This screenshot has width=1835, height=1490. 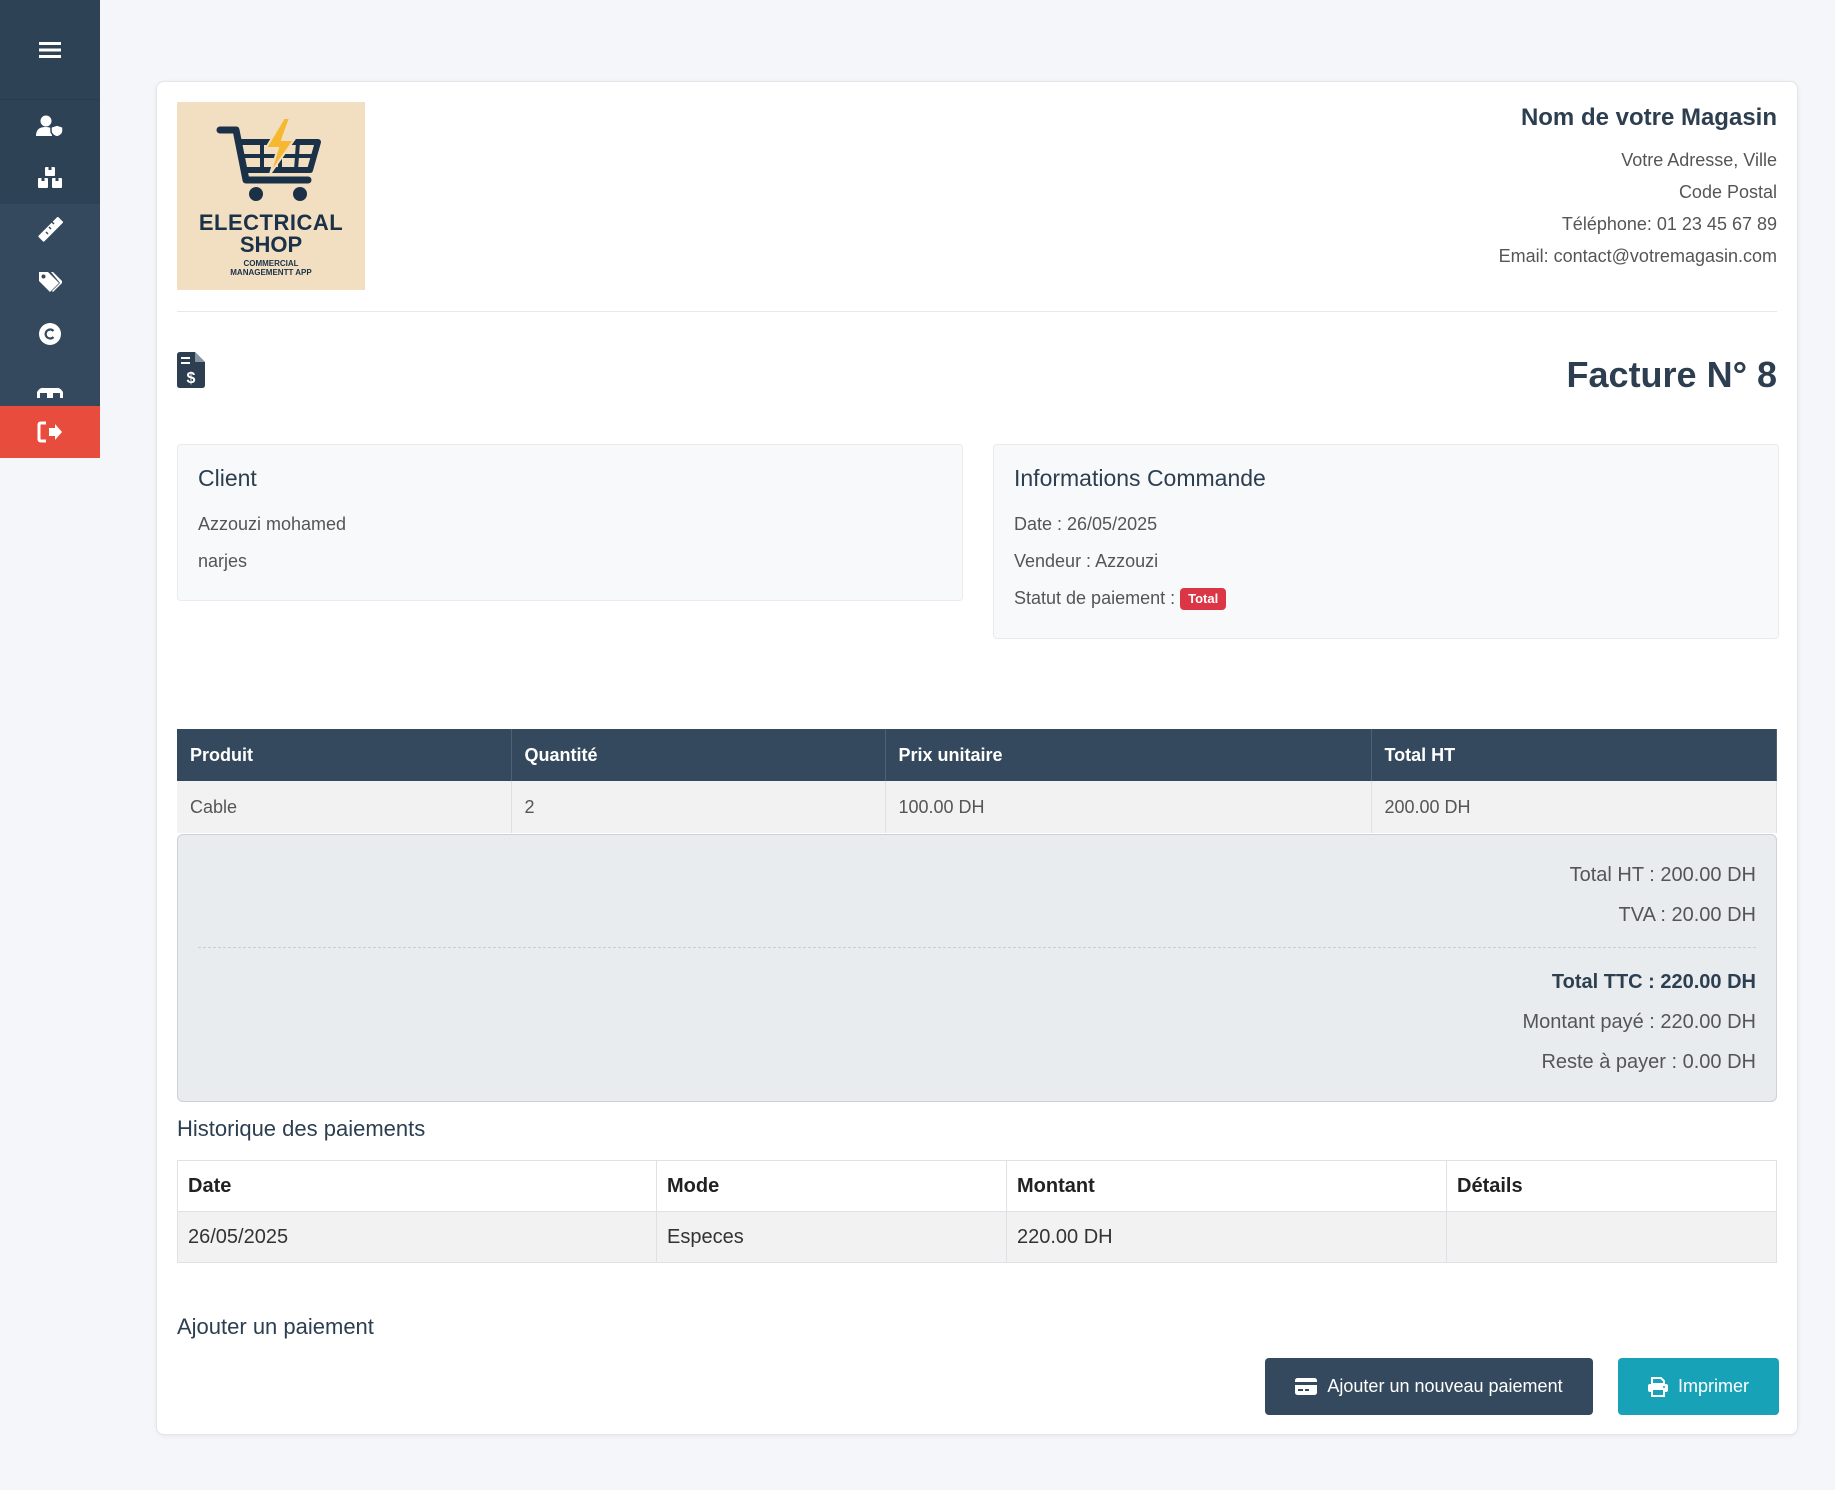 What do you see at coordinates (50, 392) in the screenshot?
I see `glasses-icon` at bounding box center [50, 392].